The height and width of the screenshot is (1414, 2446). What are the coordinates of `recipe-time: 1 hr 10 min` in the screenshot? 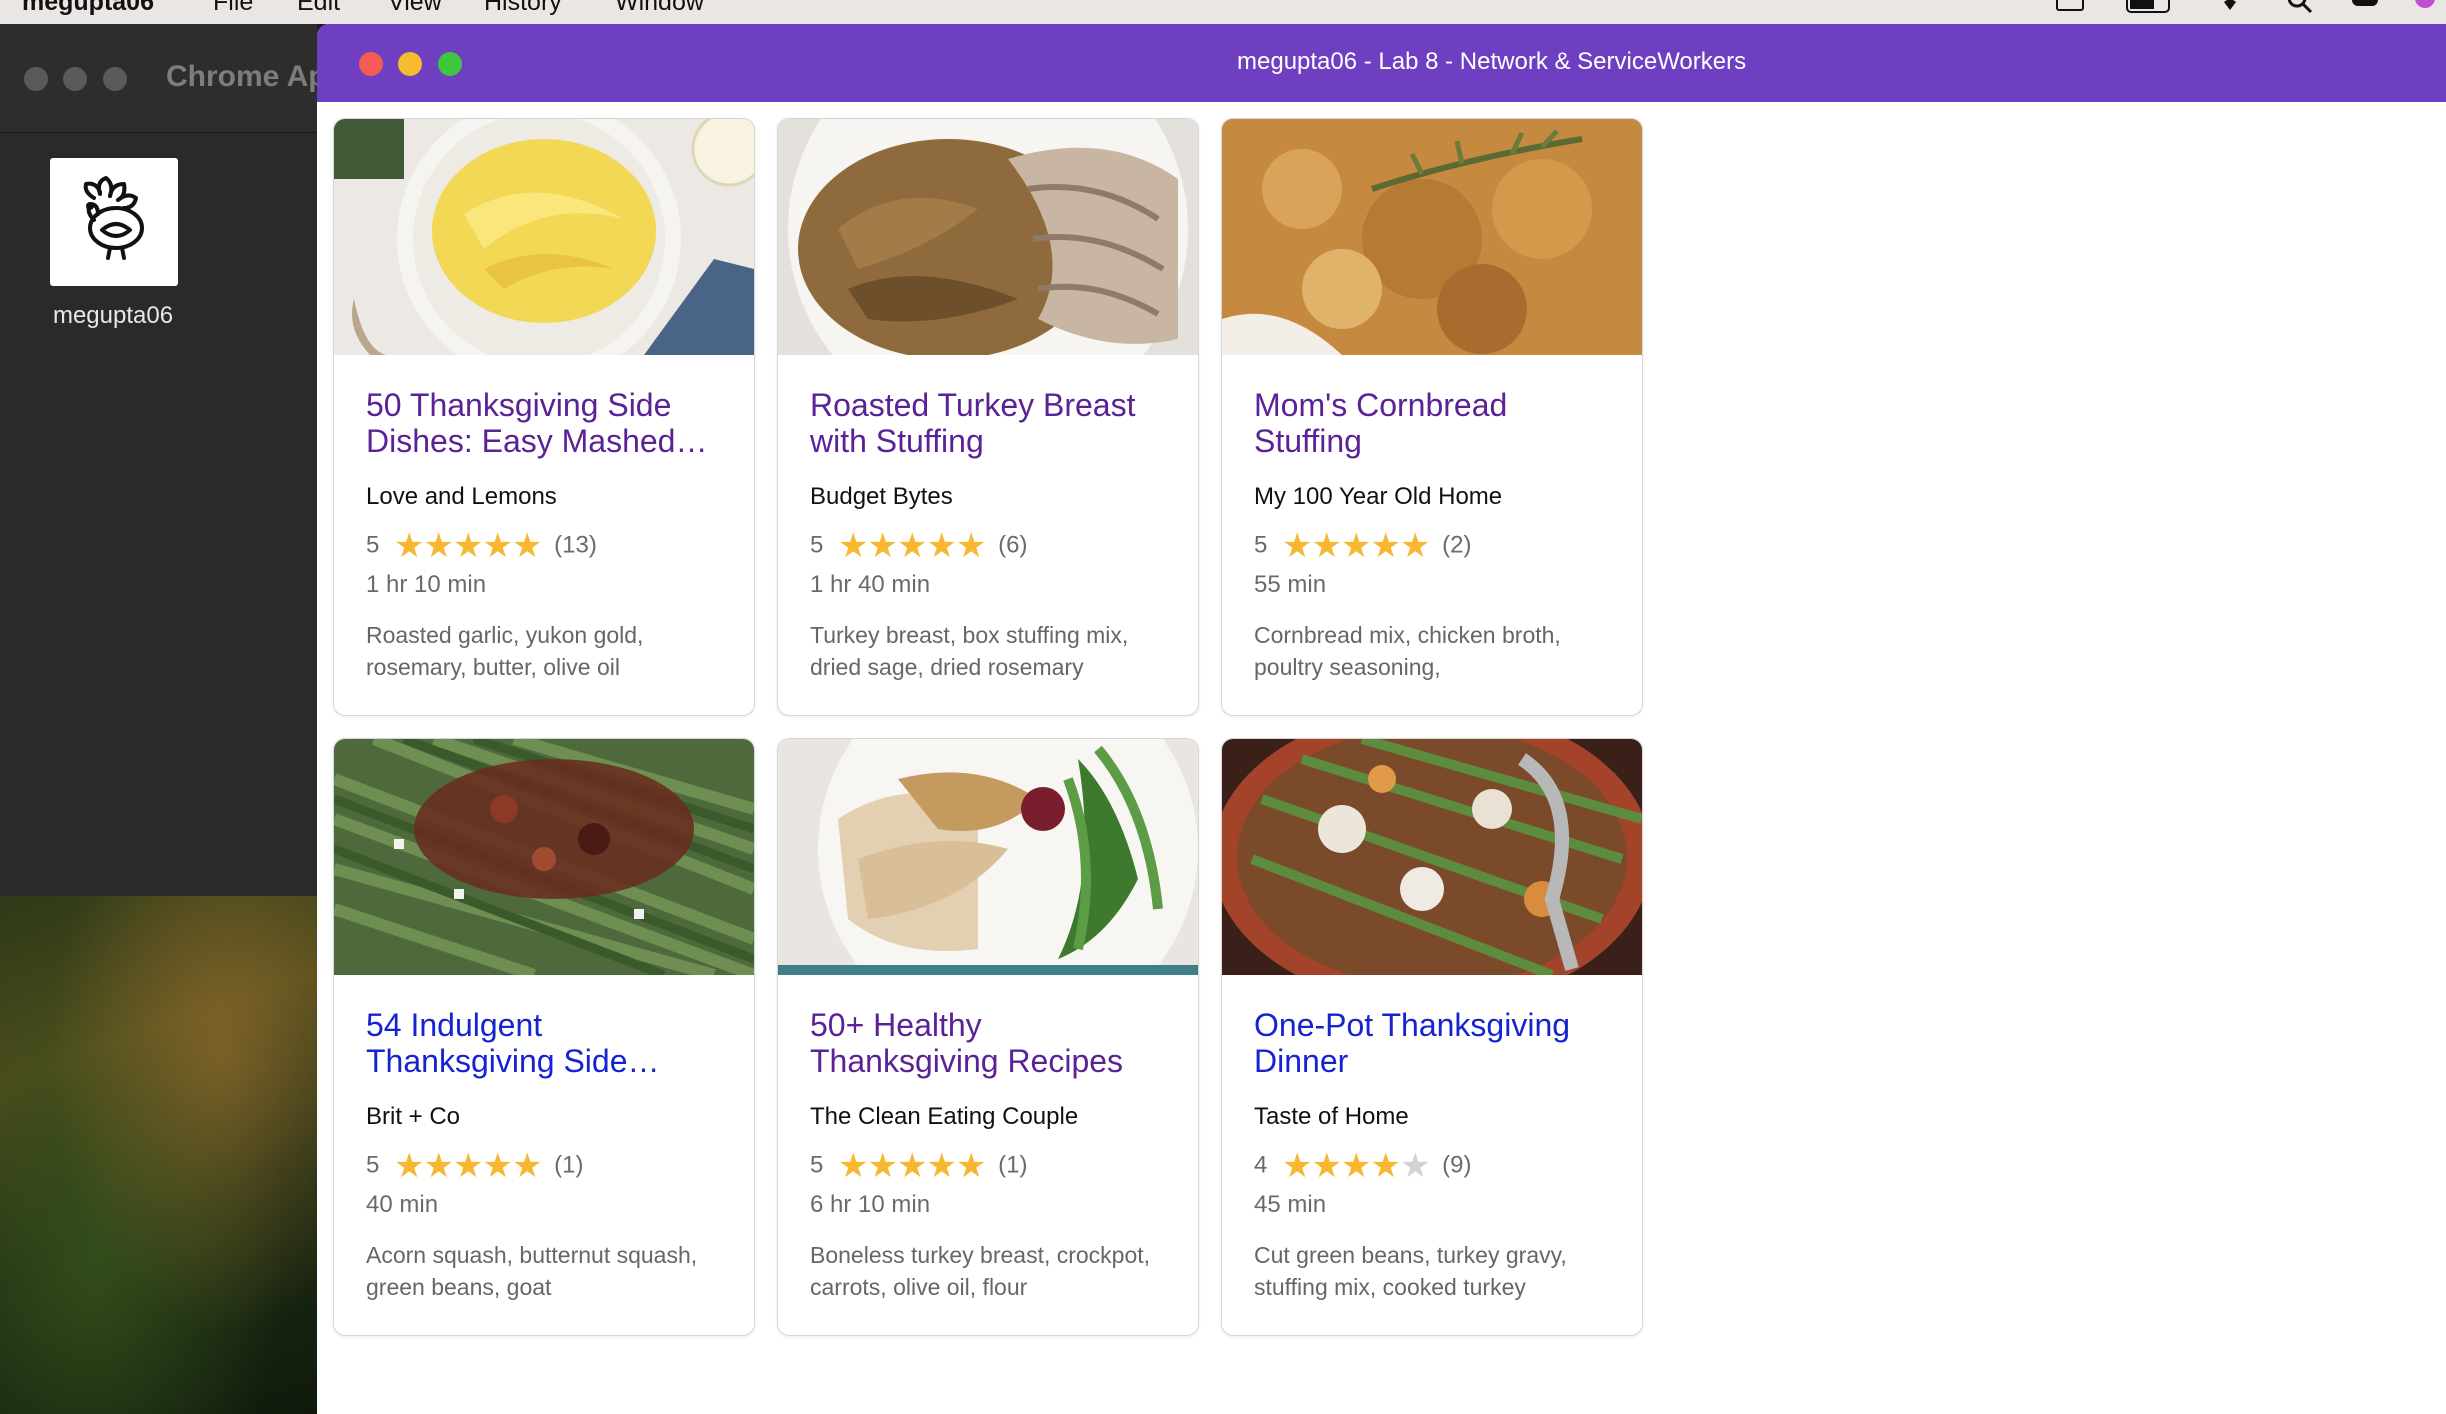 It's located at (426, 584).